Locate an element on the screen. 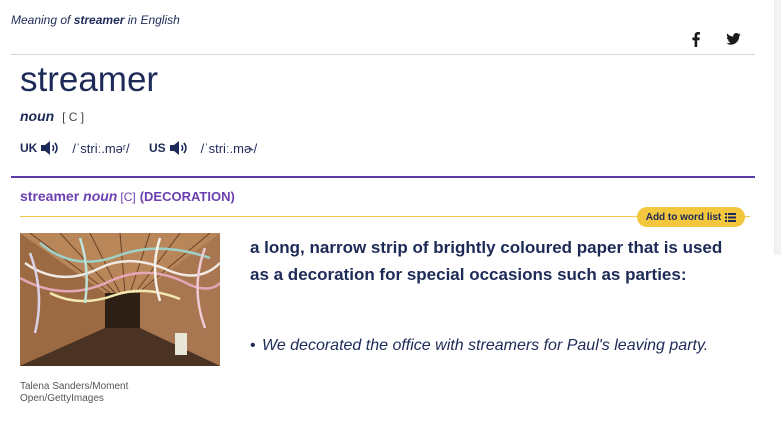 The width and height of the screenshot is (781, 443). us-ipa: /ˈstriː.mɚ/ is located at coordinates (229, 148).